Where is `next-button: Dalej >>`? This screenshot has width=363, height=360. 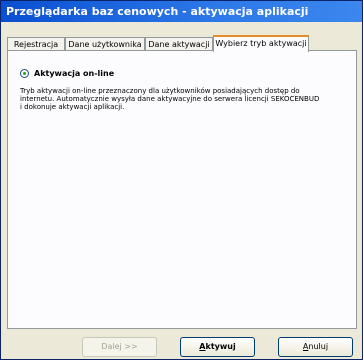 next-button: Dalej >> is located at coordinates (119, 347).